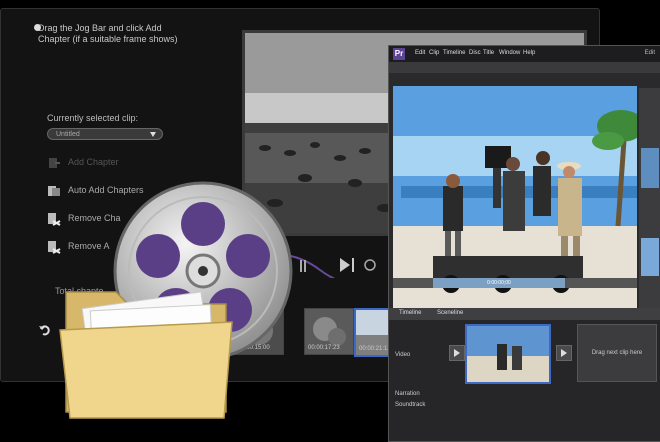  What do you see at coordinates (617, 353) in the screenshot?
I see `drop-zone: Drag next clip here` at bounding box center [617, 353].